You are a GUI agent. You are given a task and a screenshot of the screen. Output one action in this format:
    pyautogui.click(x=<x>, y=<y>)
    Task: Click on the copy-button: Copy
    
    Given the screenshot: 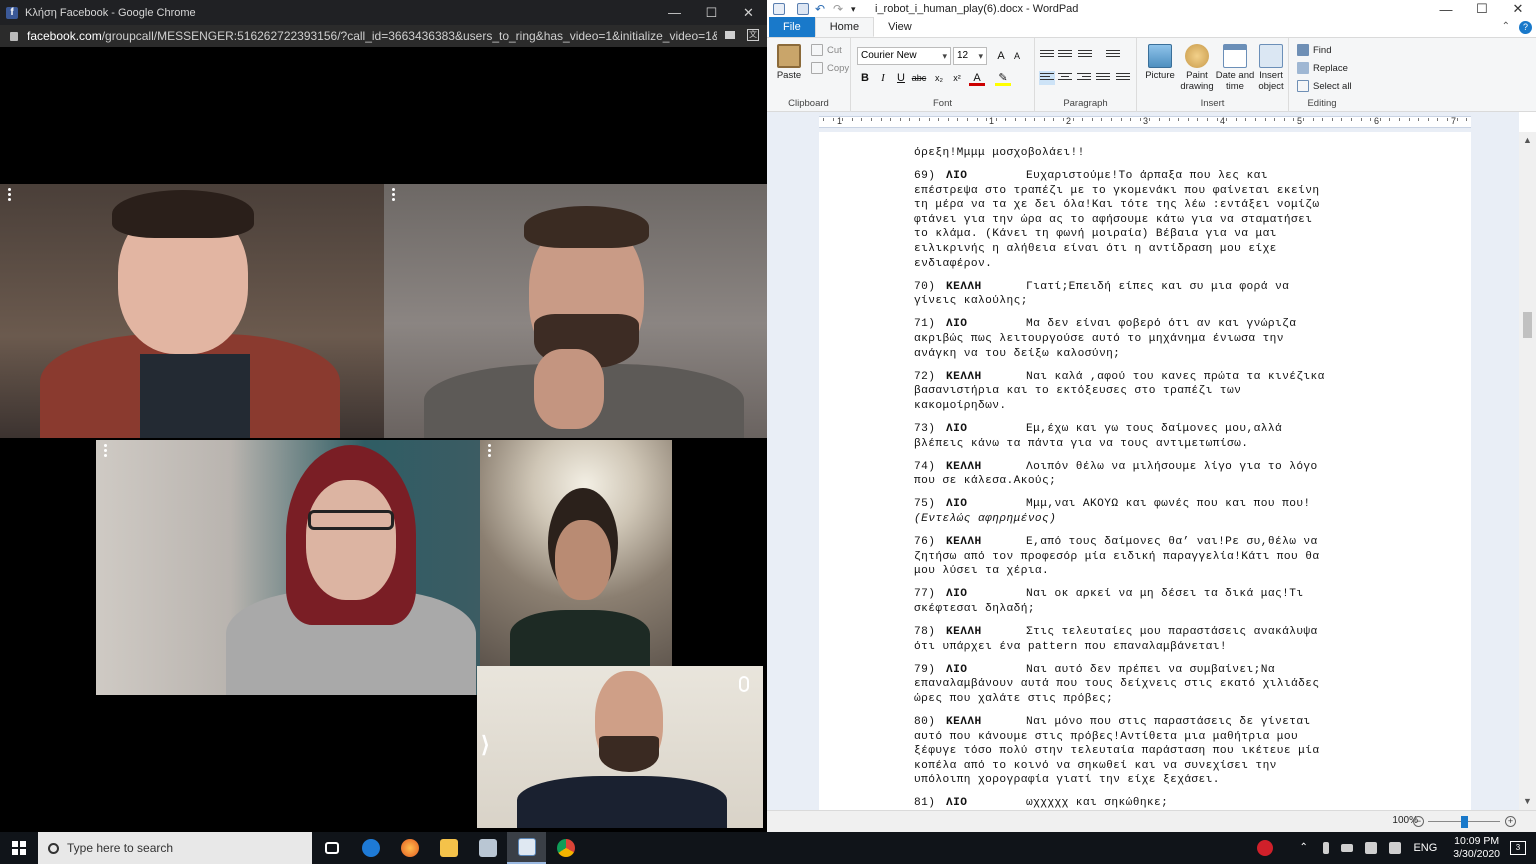 What is the action you would take?
    pyautogui.click(x=830, y=68)
    